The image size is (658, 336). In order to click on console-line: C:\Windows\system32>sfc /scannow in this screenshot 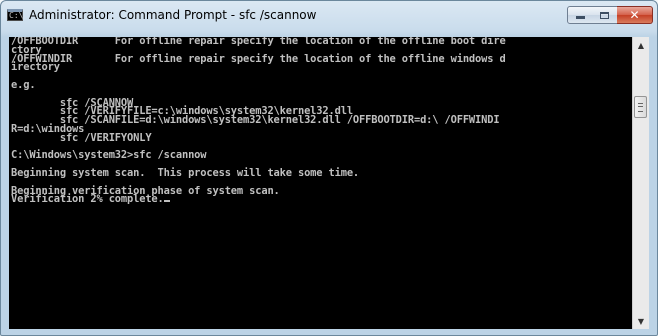, I will do `click(109, 155)`.